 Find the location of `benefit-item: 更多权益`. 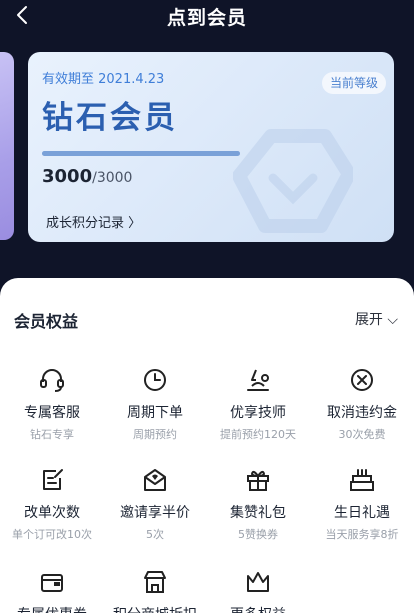

benefit-item: 更多权益 is located at coordinates (258, 590).